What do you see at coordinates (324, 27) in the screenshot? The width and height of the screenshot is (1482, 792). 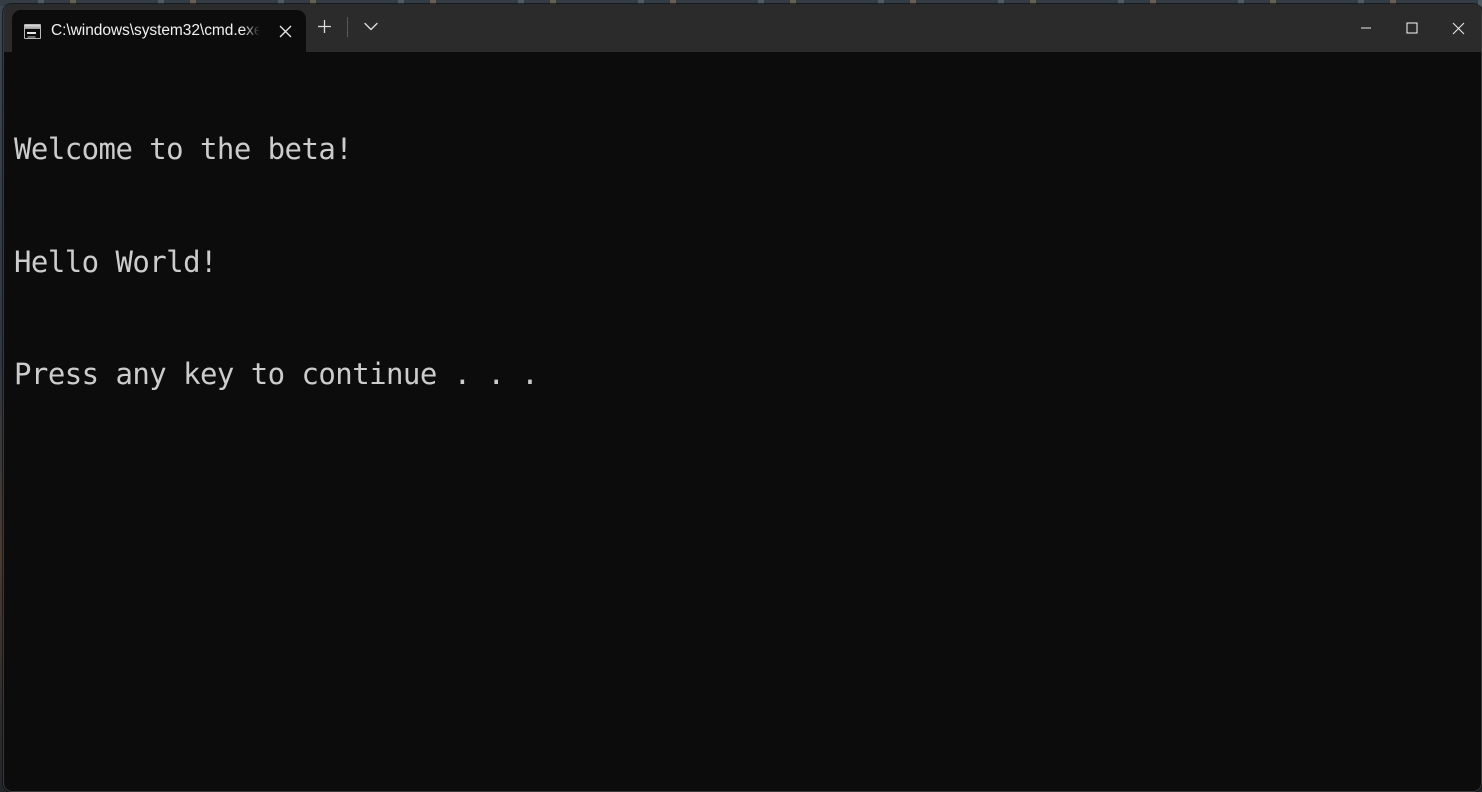 I see `new-tab-icon` at bounding box center [324, 27].